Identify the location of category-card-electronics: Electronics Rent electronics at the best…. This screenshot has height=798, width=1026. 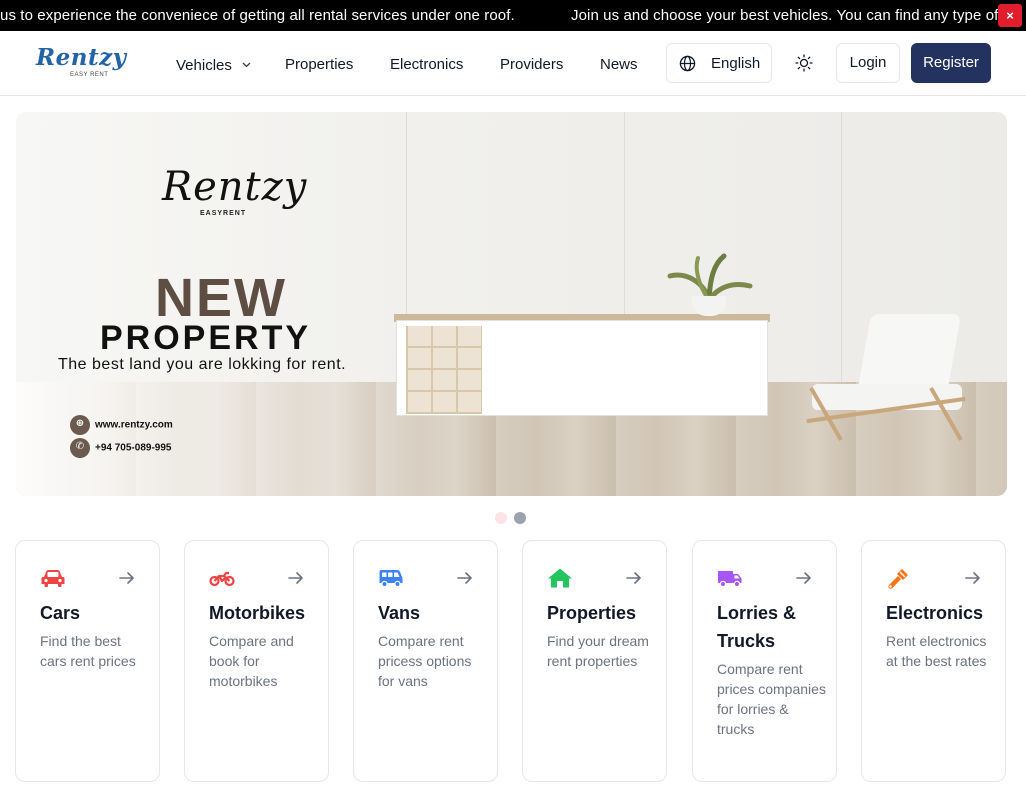
(933, 661).